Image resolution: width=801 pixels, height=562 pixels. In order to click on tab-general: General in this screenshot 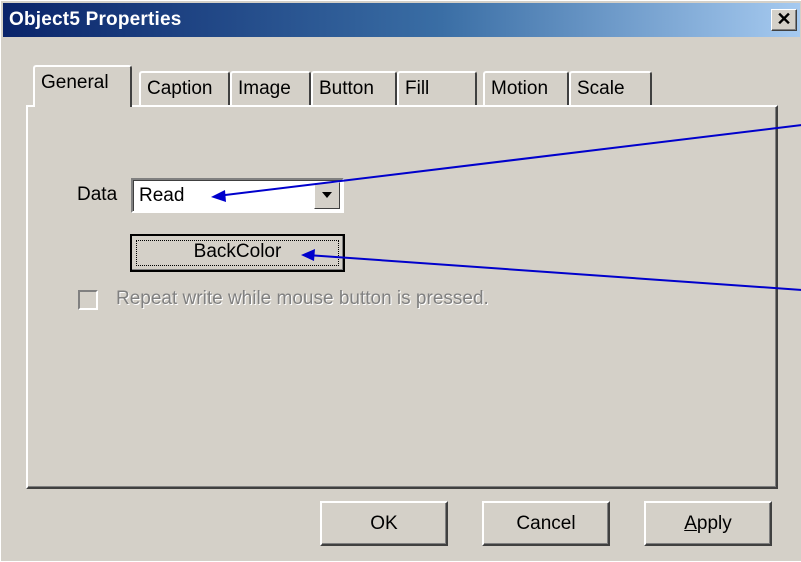, I will do `click(82, 86)`.